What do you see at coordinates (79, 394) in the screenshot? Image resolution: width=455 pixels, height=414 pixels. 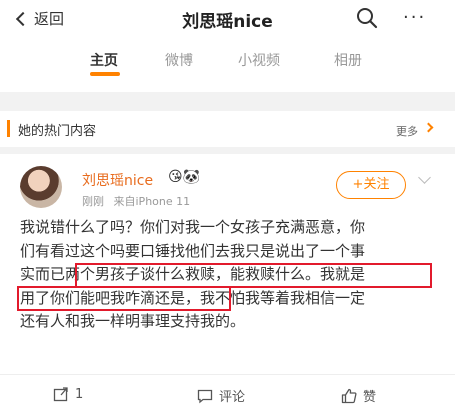 I see `repost-count: 1` at bounding box center [79, 394].